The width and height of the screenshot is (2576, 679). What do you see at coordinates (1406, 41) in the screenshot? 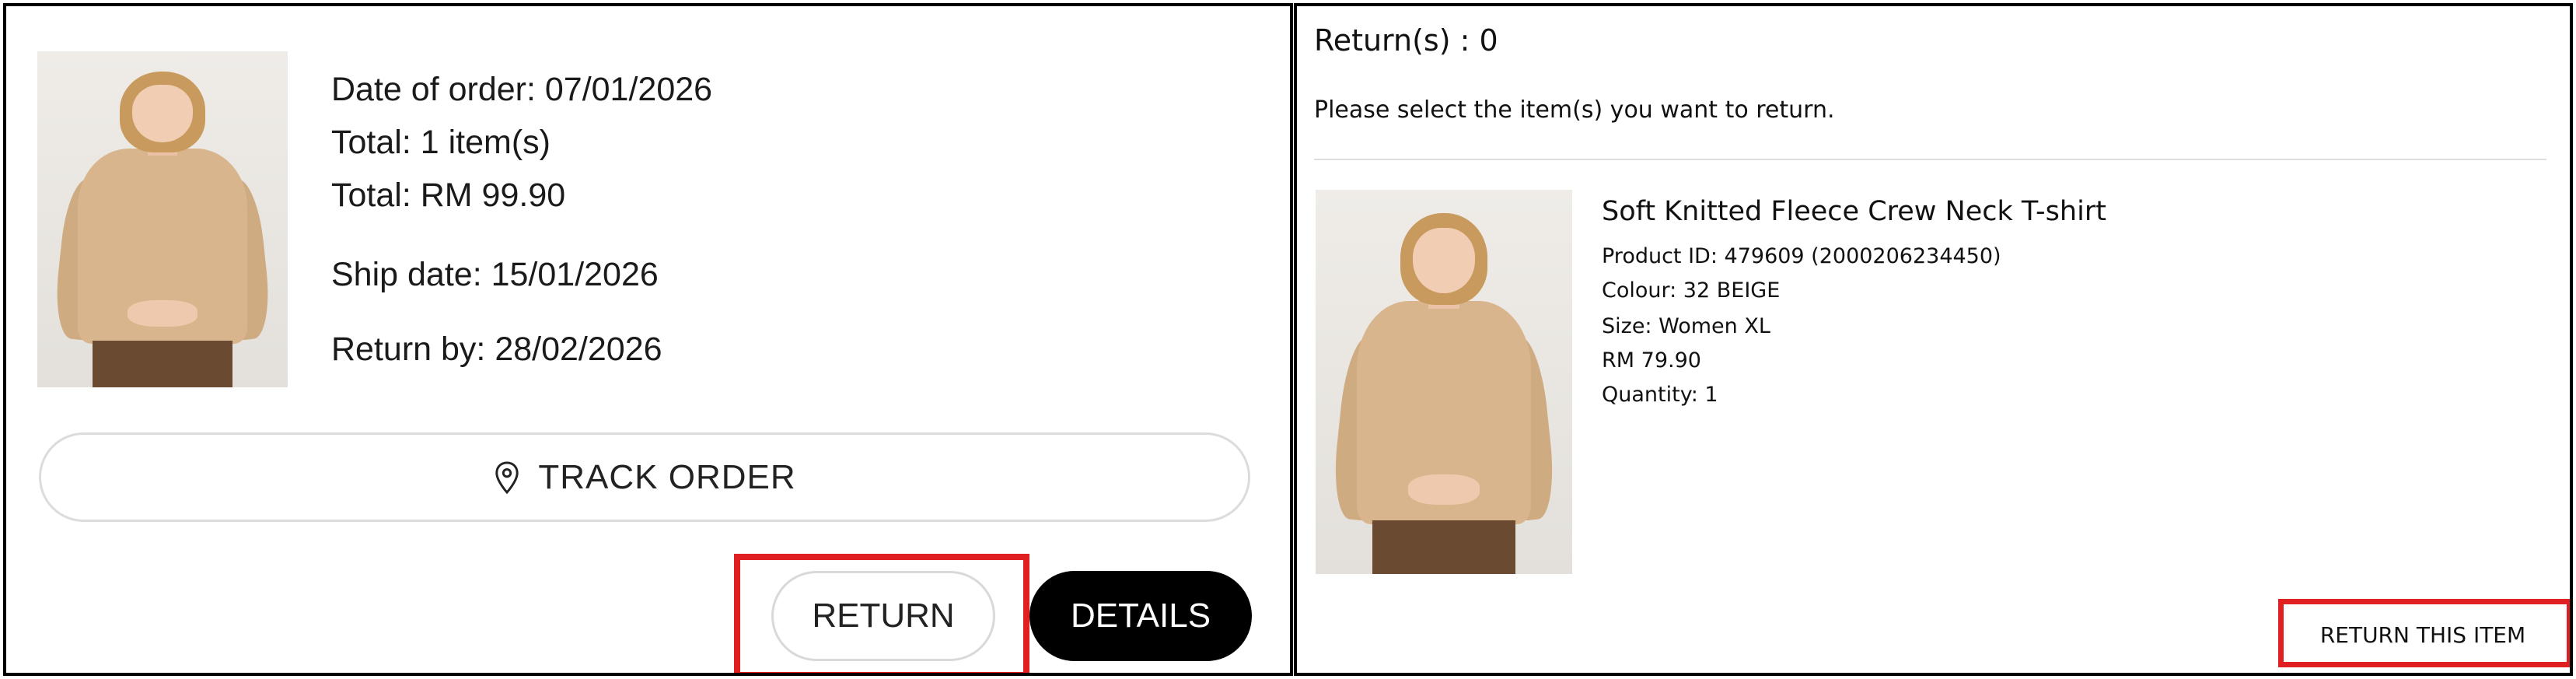
I see `returns-count: Return(s) : 0` at bounding box center [1406, 41].